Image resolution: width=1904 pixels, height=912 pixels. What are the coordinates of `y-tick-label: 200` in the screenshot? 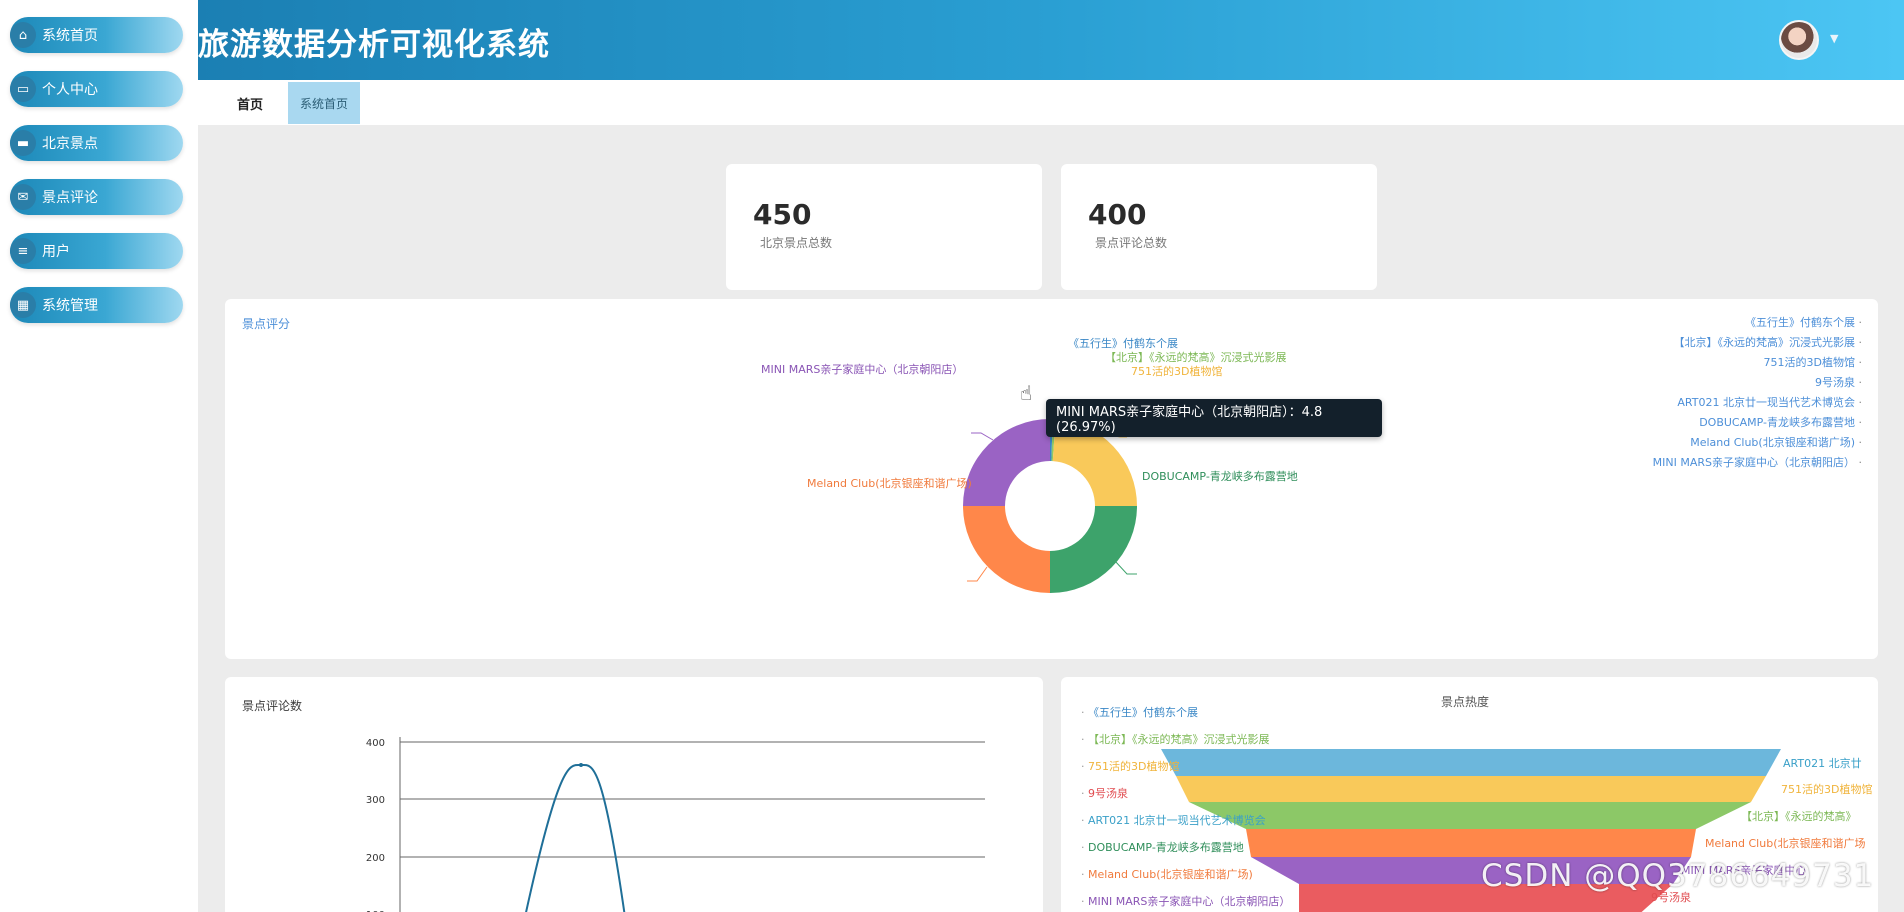 It's located at (375, 858).